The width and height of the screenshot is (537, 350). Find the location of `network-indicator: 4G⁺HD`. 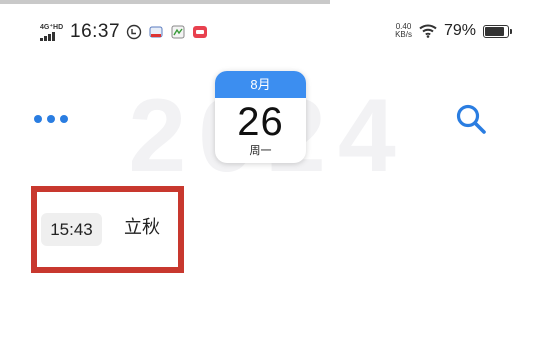

network-indicator: 4G⁺HD is located at coordinates (52, 32).